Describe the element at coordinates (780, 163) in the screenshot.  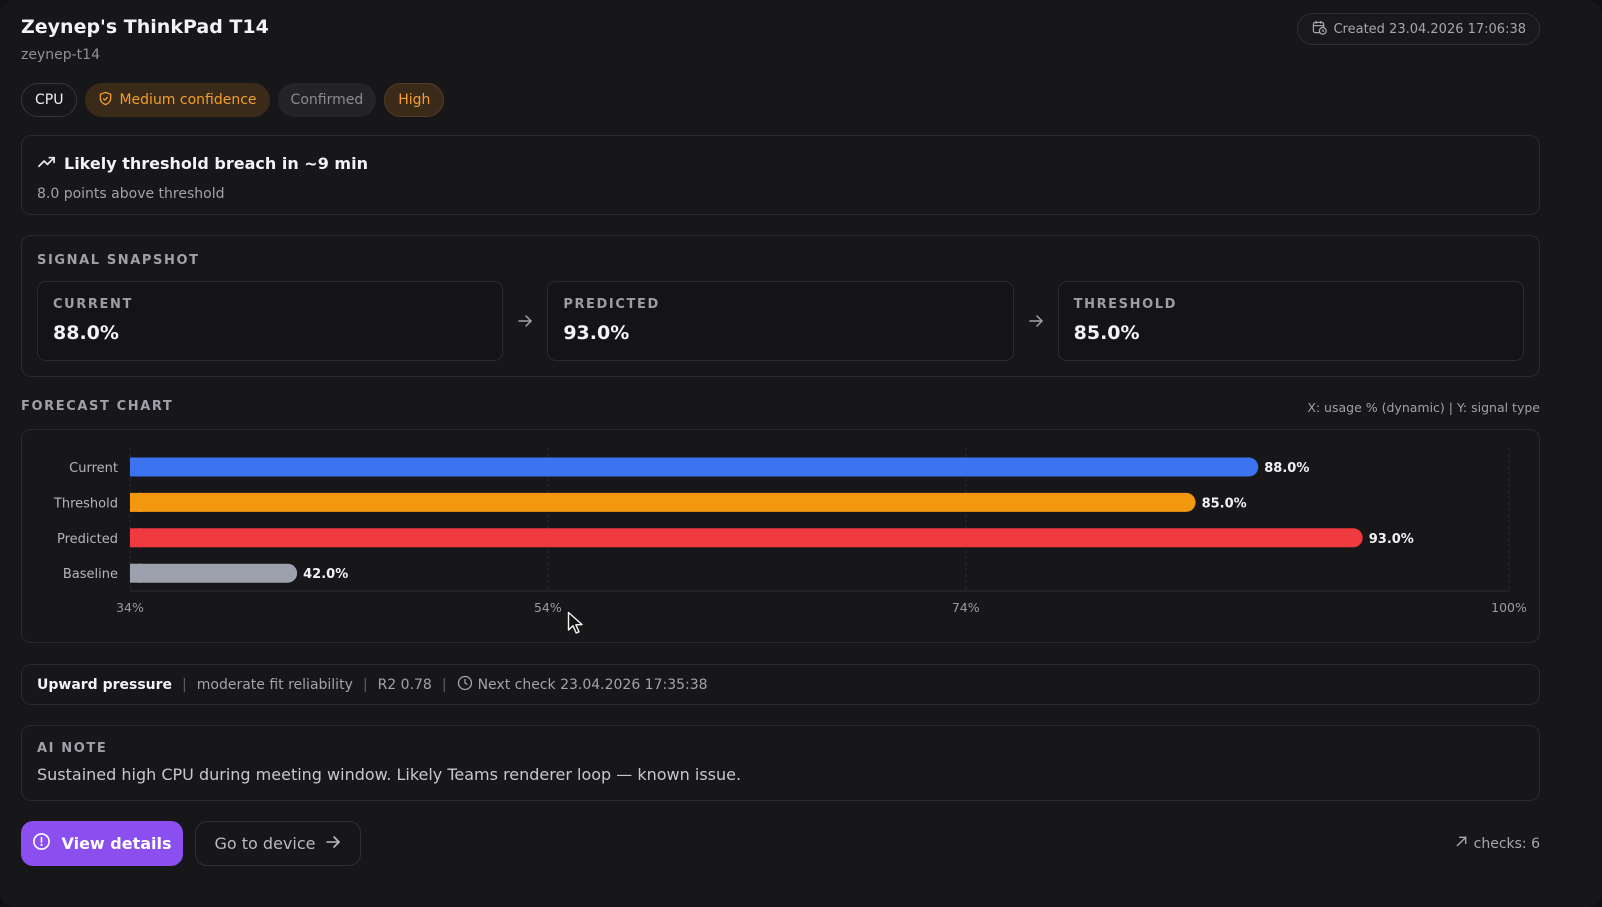
I see `breach-title-row: Likely threshold breach in ~9 min` at that location.